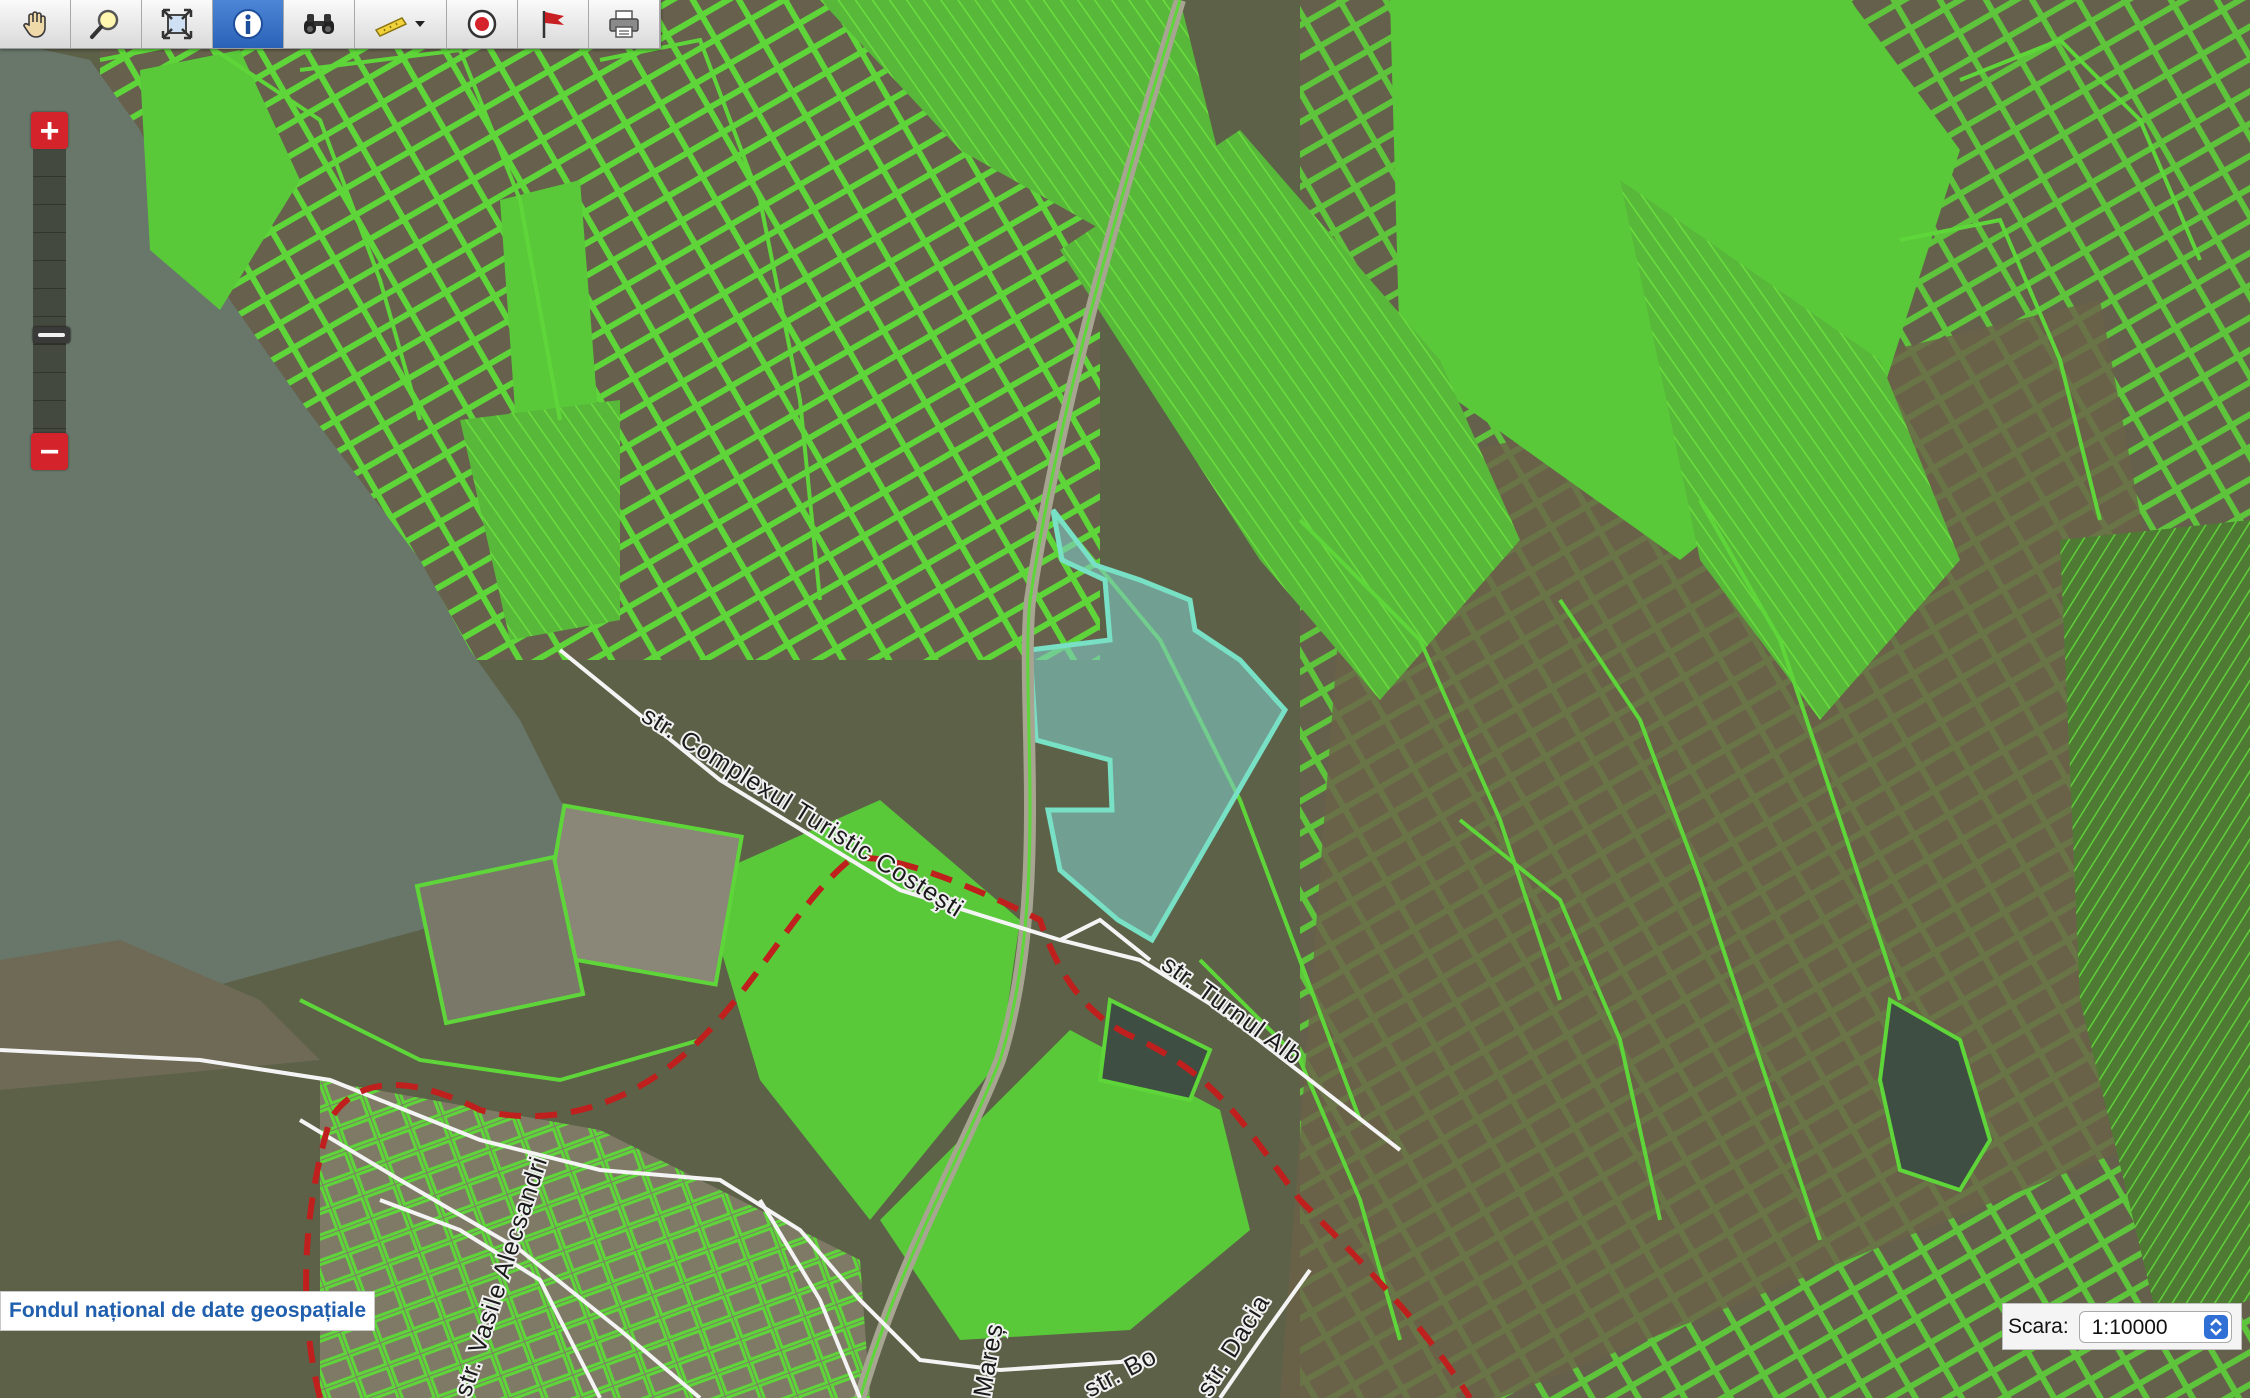 The image size is (2250, 1398). I want to click on scale-select: 1:10000, so click(2155, 1326).